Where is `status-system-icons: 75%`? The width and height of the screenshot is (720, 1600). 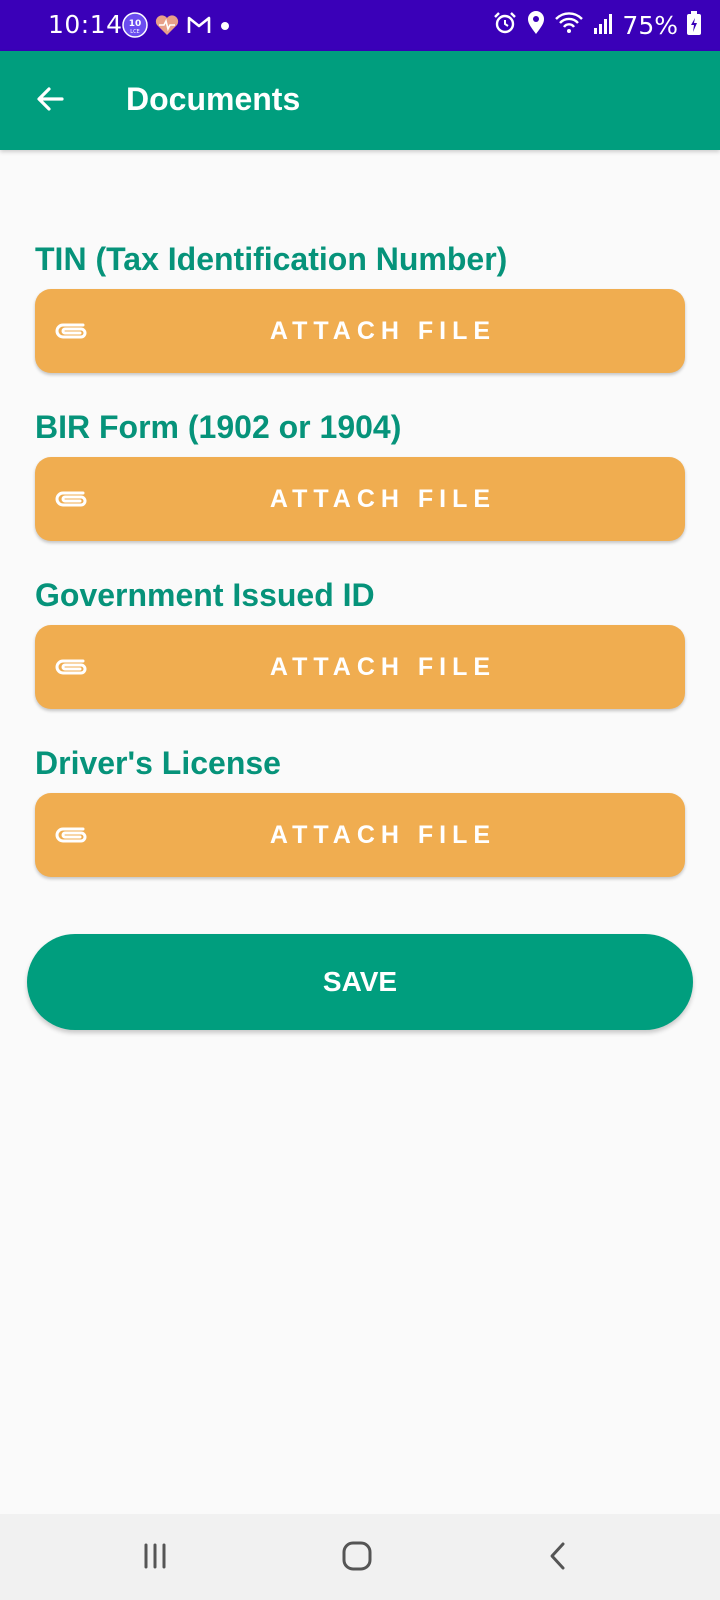
status-system-icons: 75% is located at coordinates (597, 25).